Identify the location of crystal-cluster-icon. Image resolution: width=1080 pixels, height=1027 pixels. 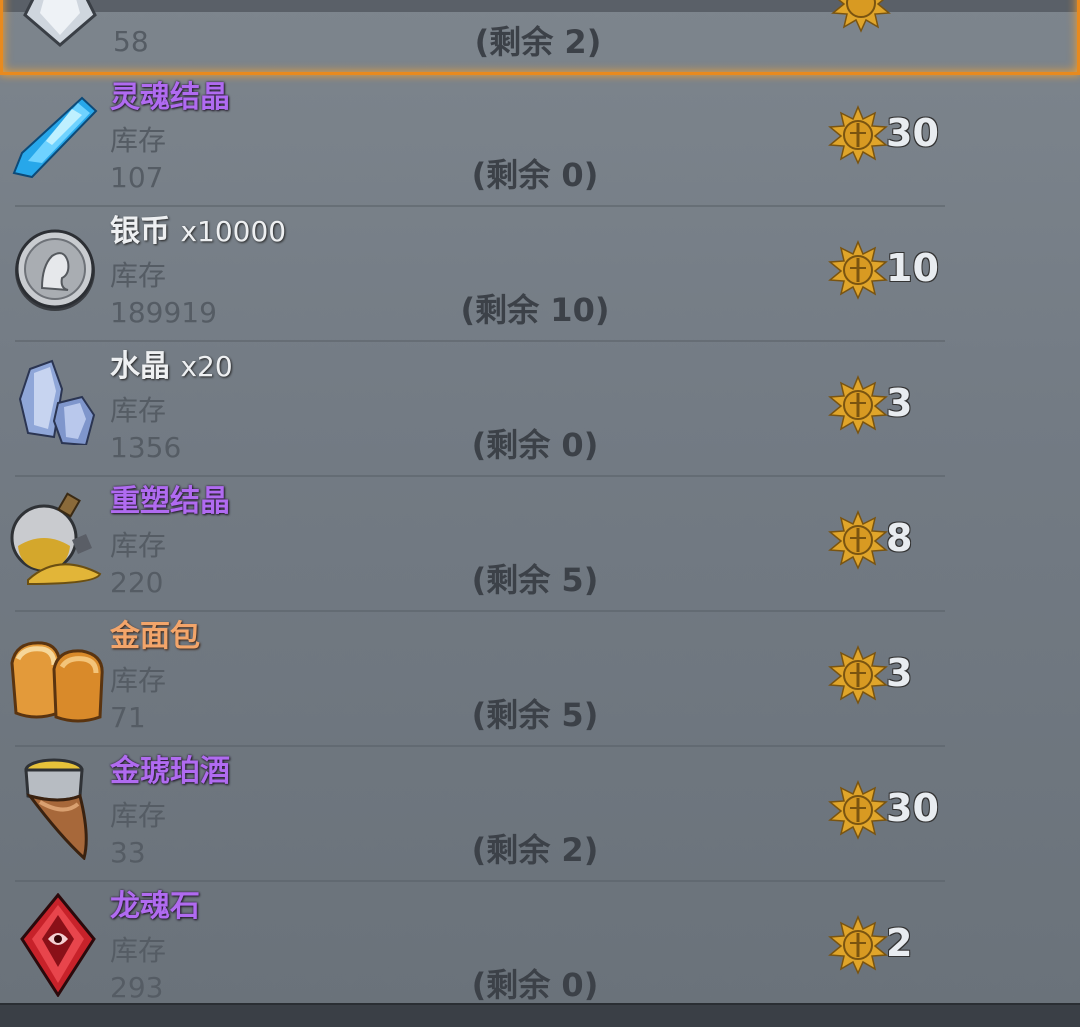
(57, 402).